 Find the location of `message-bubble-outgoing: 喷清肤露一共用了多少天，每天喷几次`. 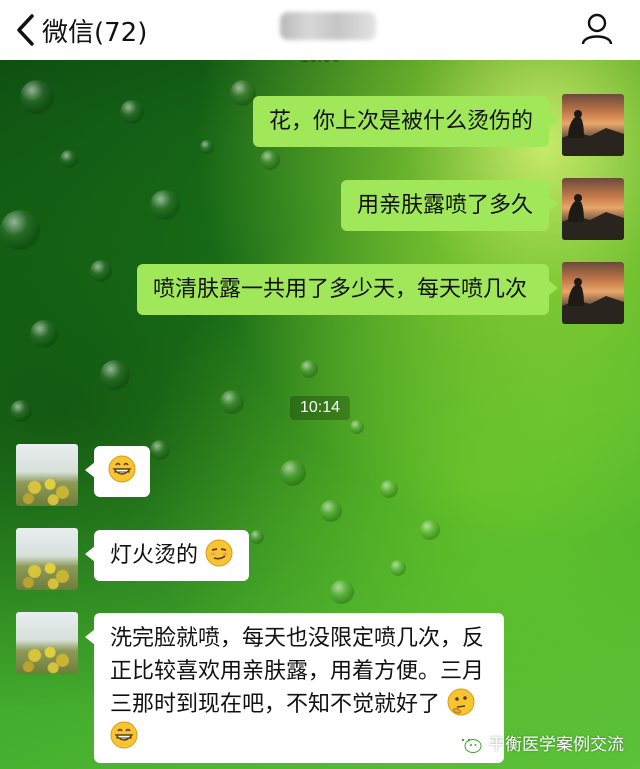

message-bubble-outgoing: 喷清肤露一共用了多少天，每天喷几次 is located at coordinates (347, 289).